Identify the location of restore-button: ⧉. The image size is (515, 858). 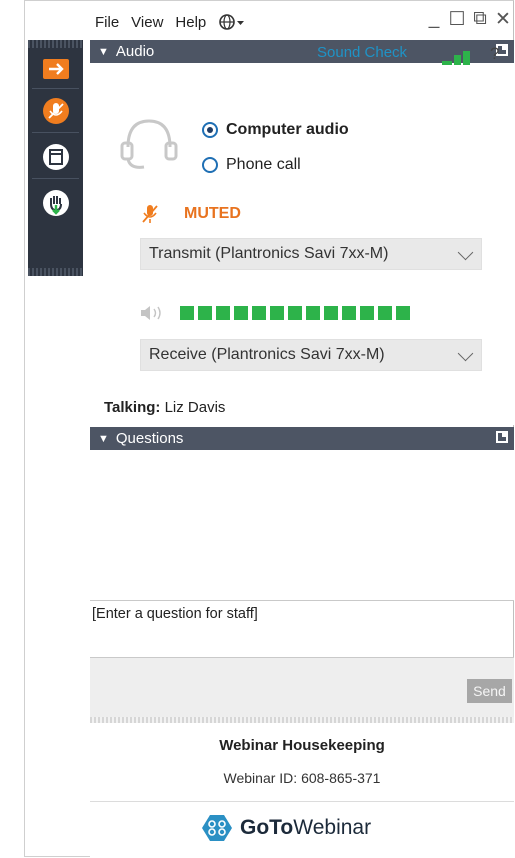
(480, 19).